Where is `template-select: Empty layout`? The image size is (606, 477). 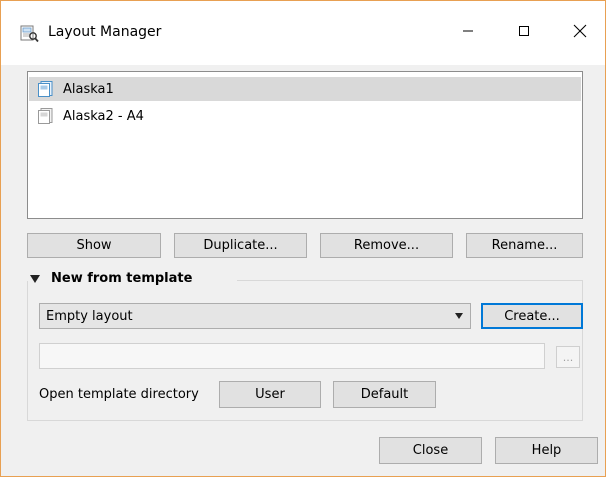
template-select: Empty layout is located at coordinates (255, 316).